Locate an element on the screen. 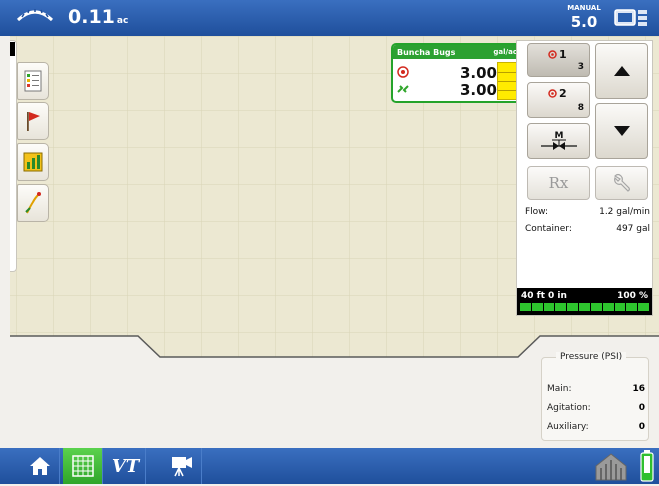  guidance-icon is located at coordinates (33, 203).